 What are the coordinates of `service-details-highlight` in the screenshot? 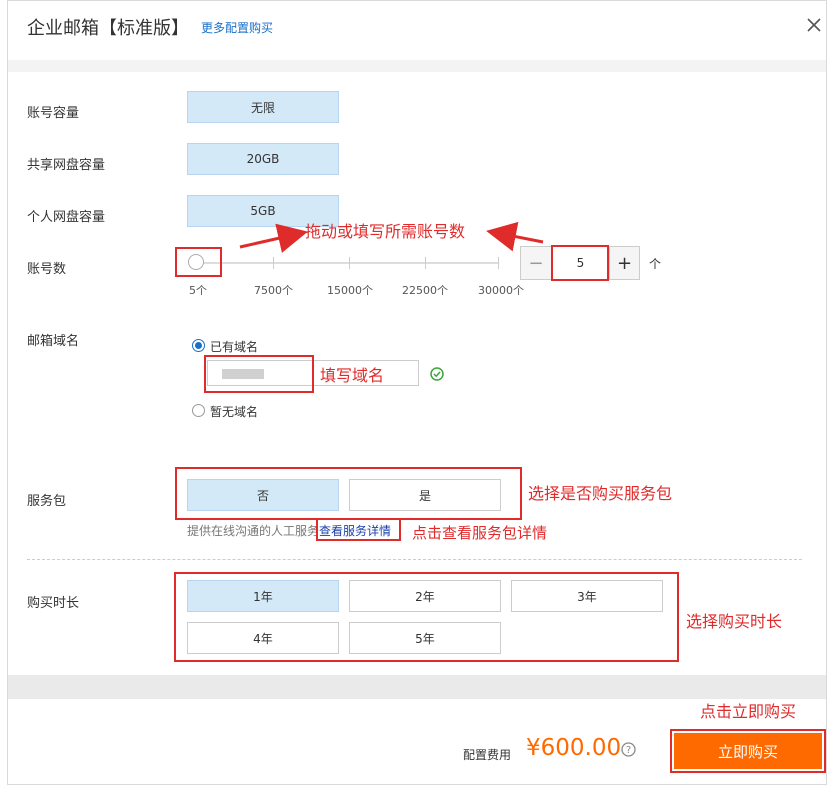 It's located at (358, 529).